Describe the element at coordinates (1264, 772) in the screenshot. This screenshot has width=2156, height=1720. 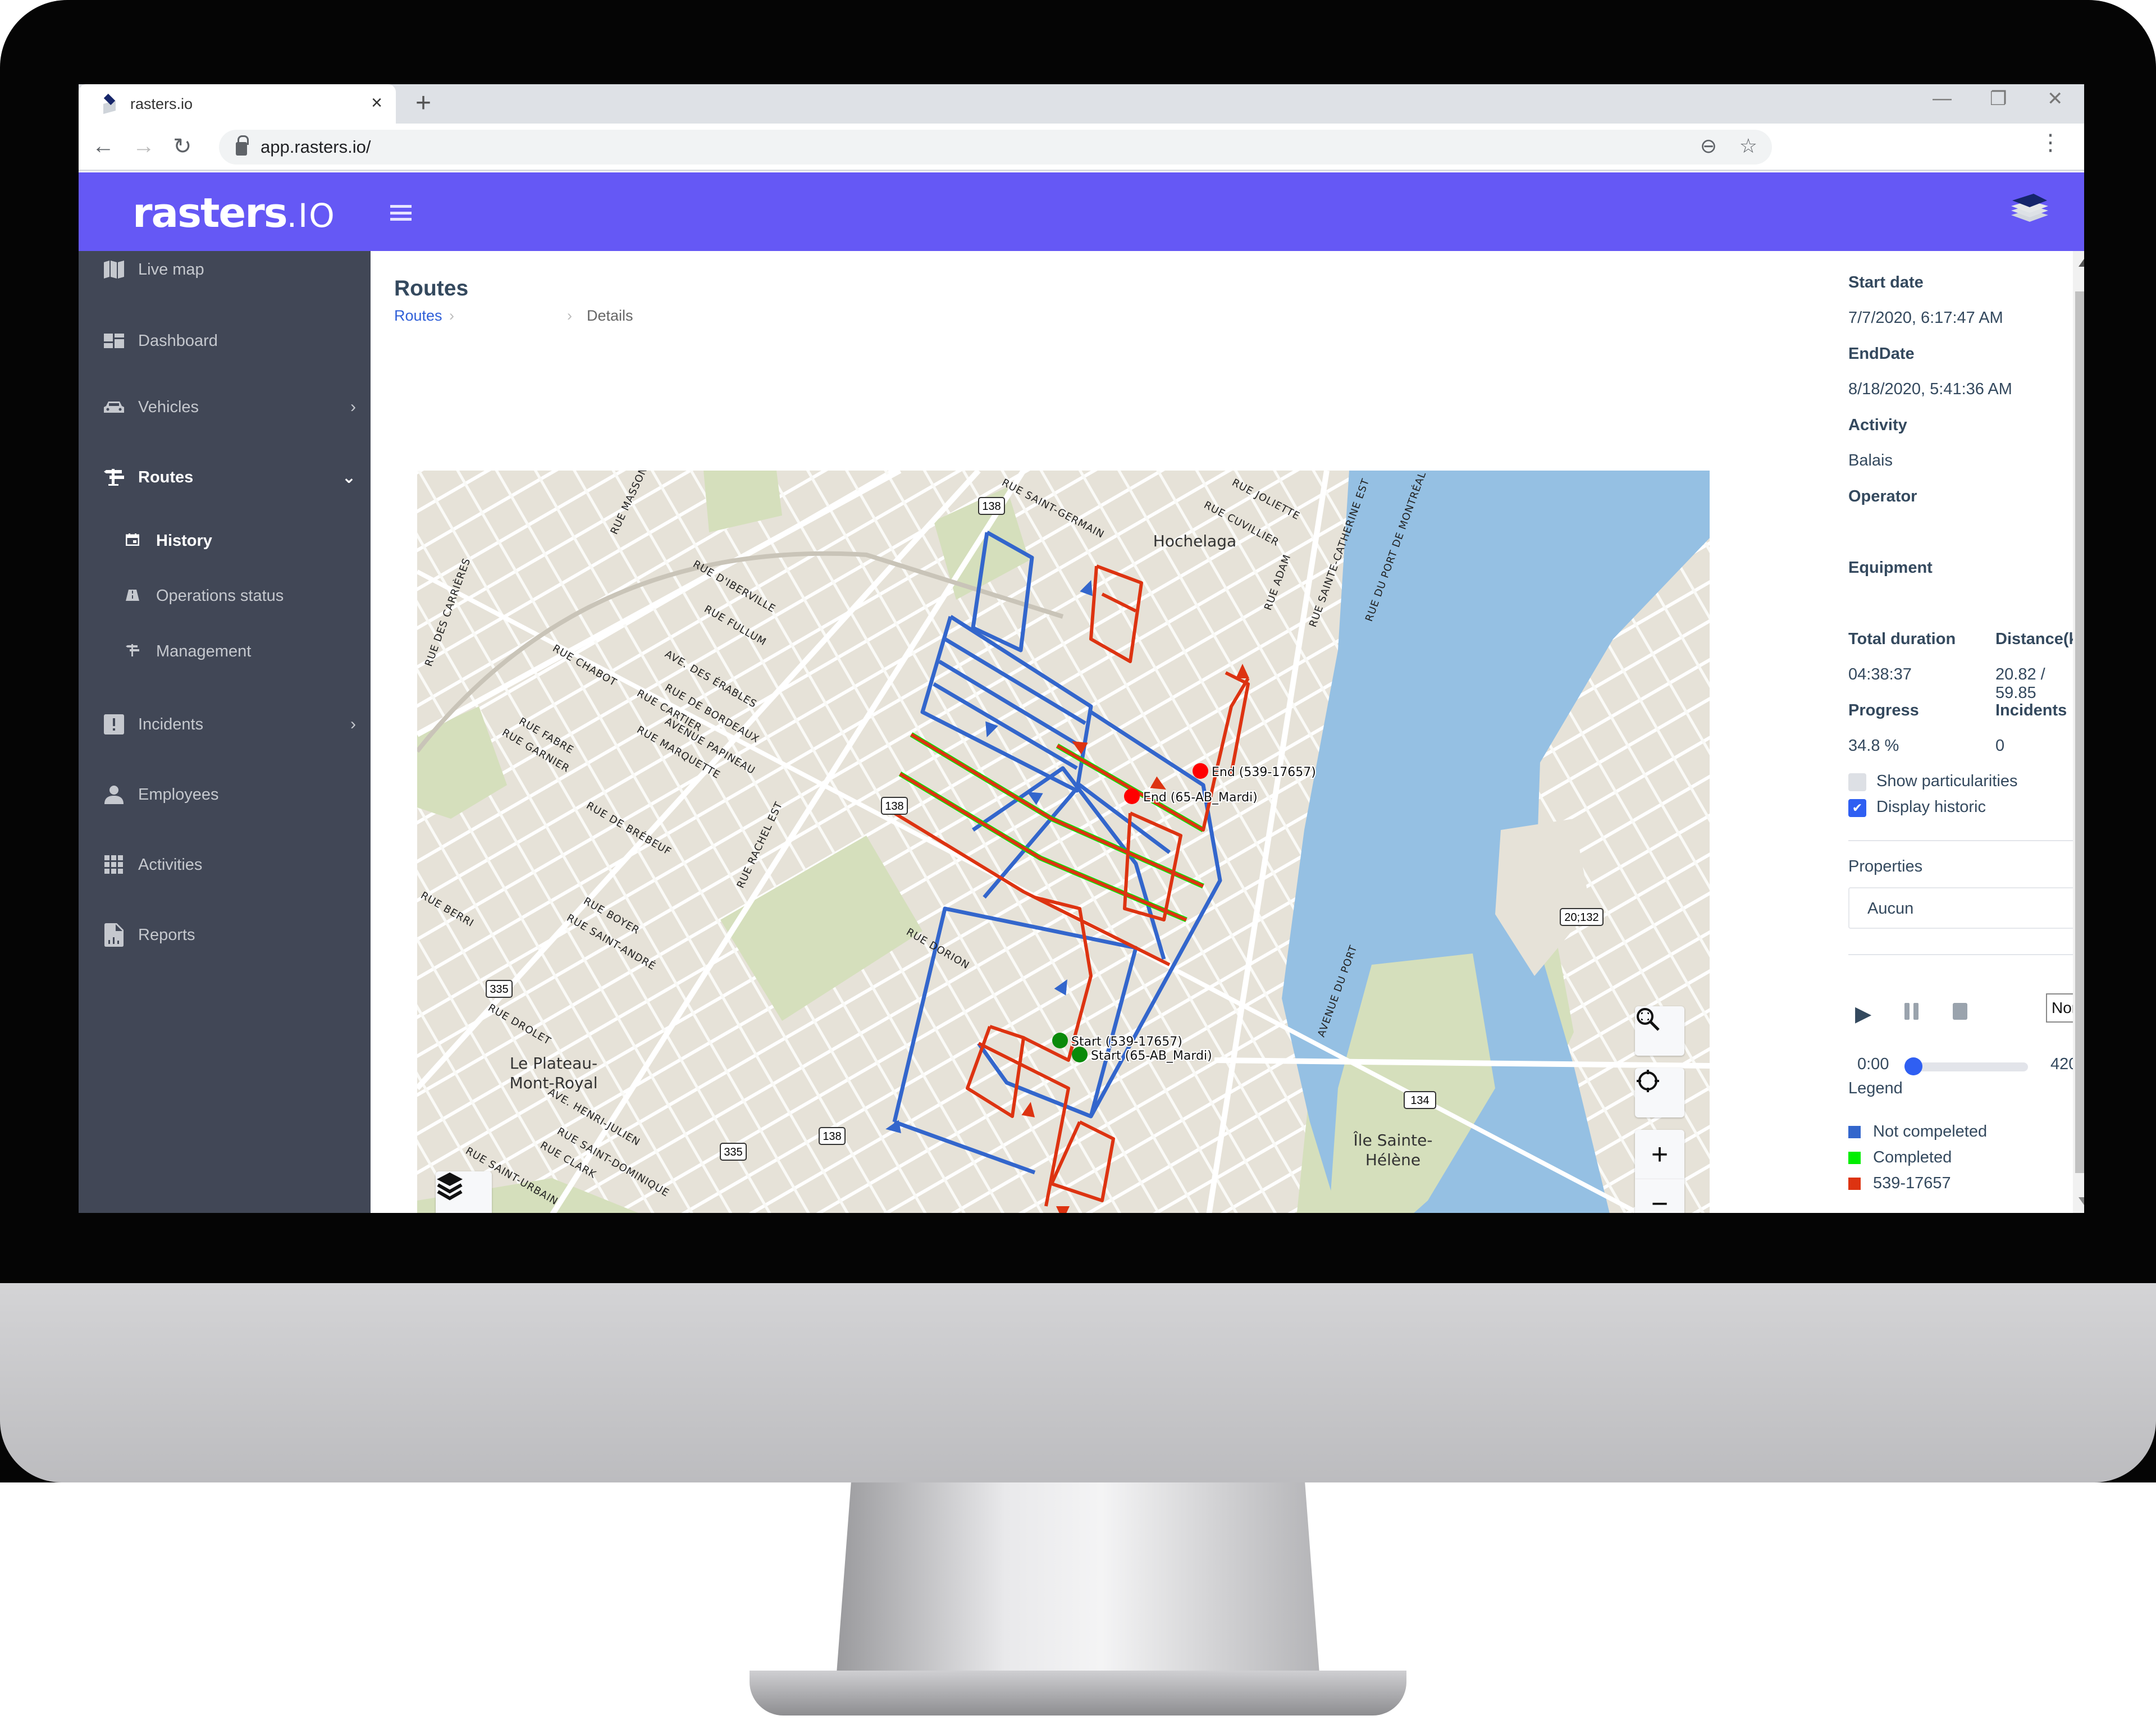
I see `end-marker-label: End (539-17657)` at that location.